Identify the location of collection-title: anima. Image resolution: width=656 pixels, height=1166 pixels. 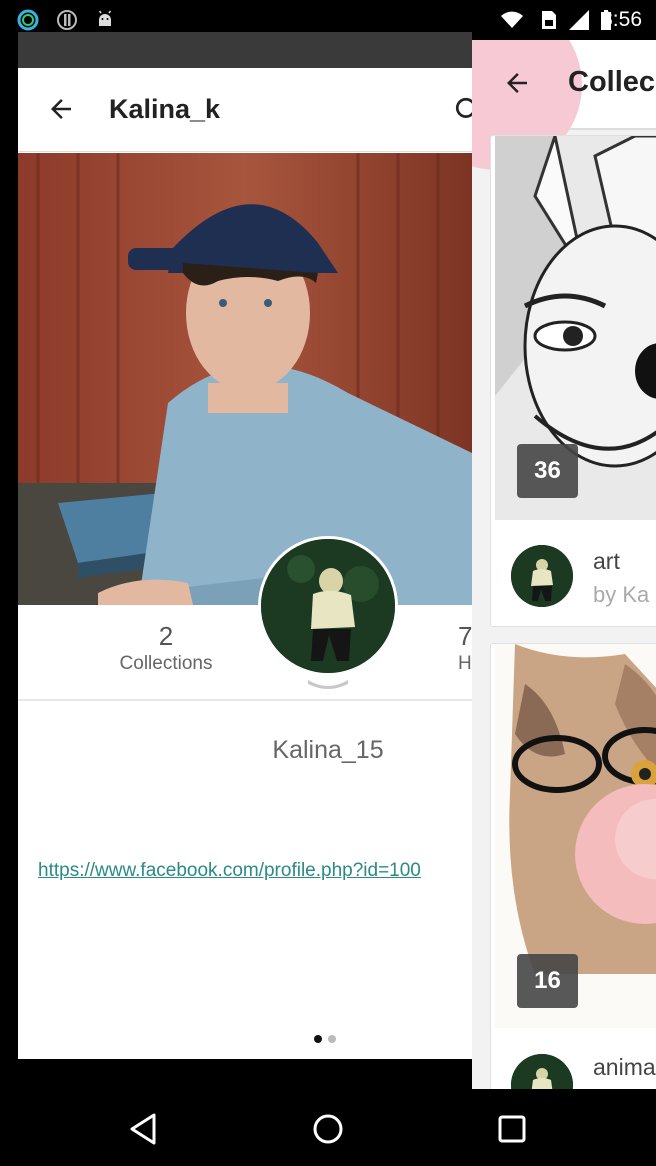
(624, 1067).